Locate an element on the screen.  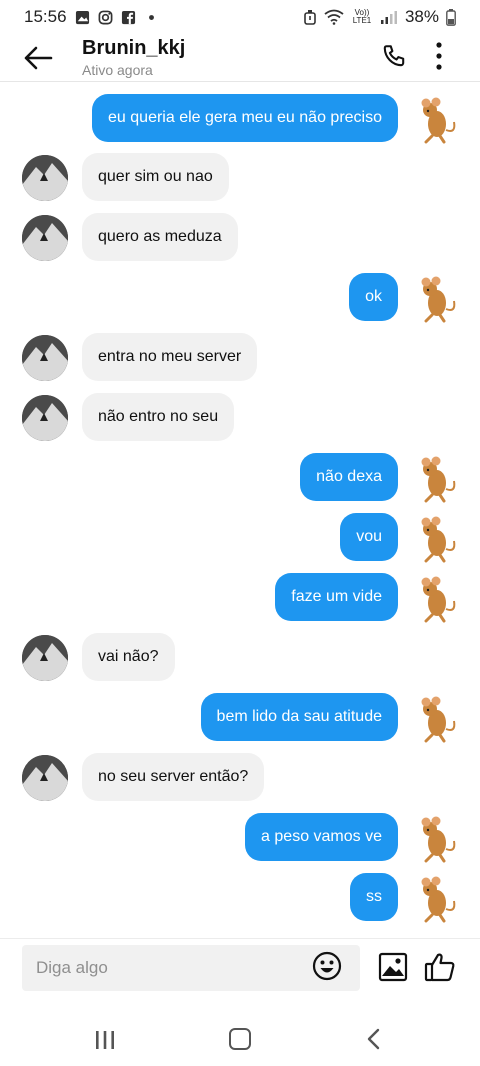
message-row: quer sim ou nao is located at coordinates (240, 177).